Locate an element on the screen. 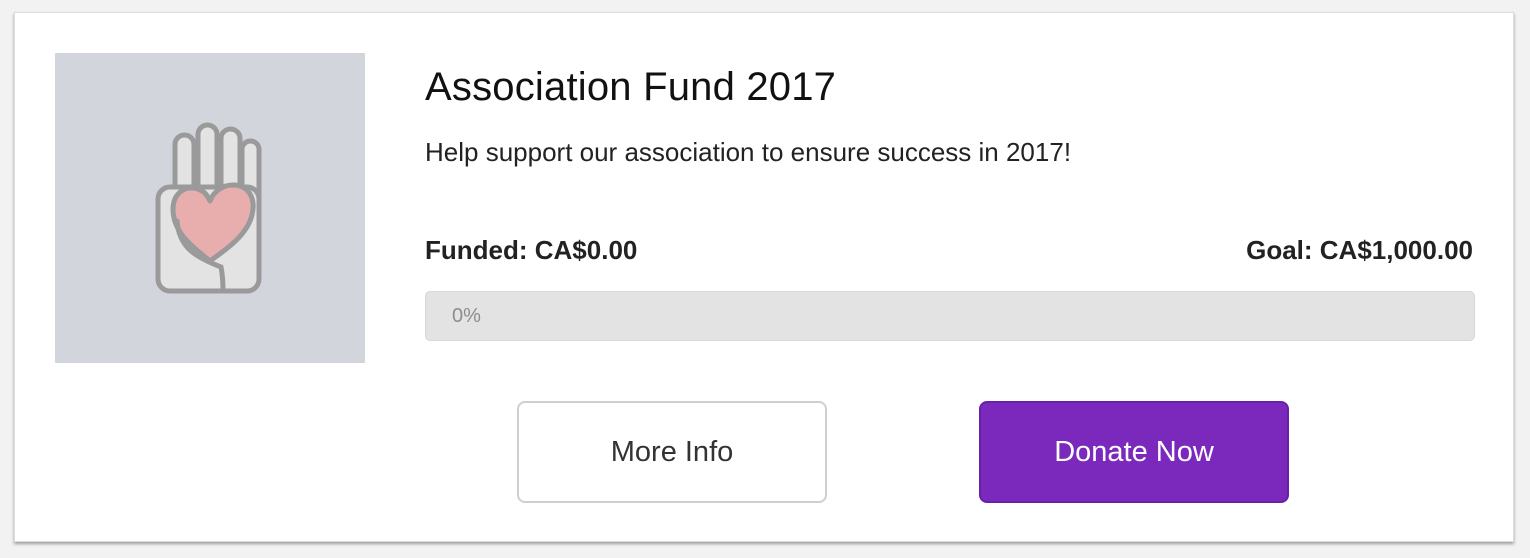  progress-percent-label: 0% is located at coordinates (466, 316).